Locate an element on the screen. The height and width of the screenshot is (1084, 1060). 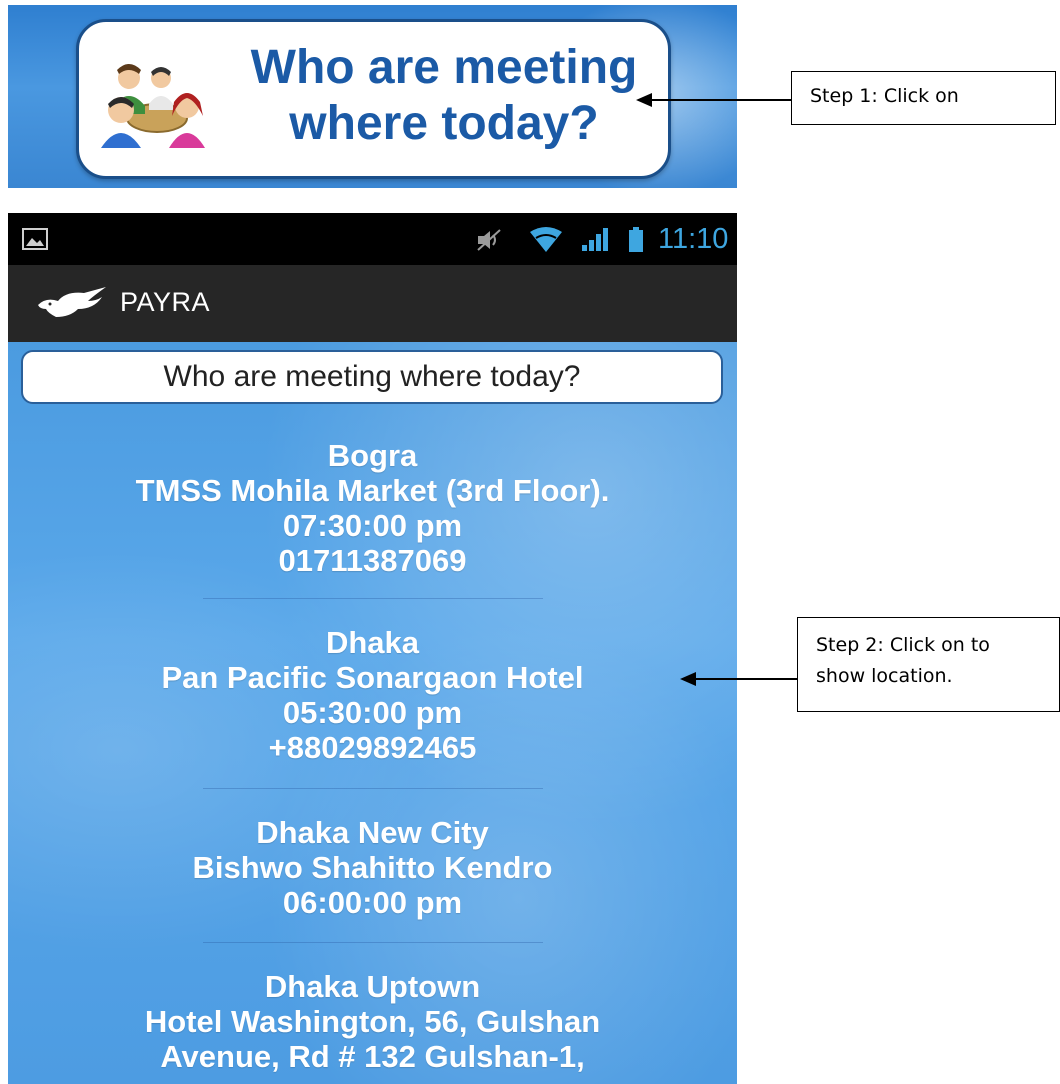
status-bar: 11:10 AM is located at coordinates (372, 248).